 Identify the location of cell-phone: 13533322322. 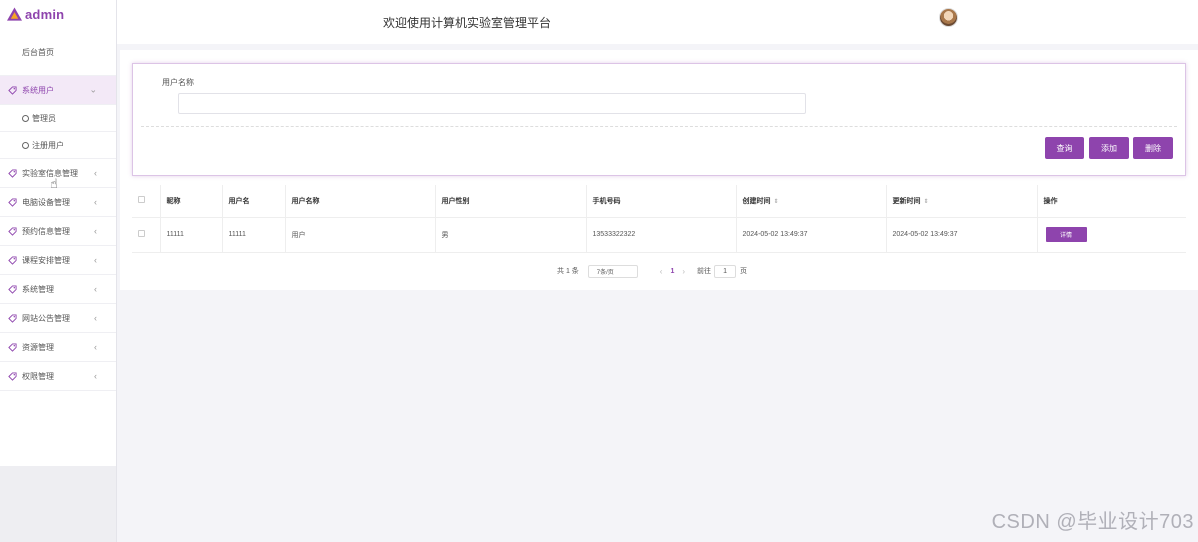
(661, 235).